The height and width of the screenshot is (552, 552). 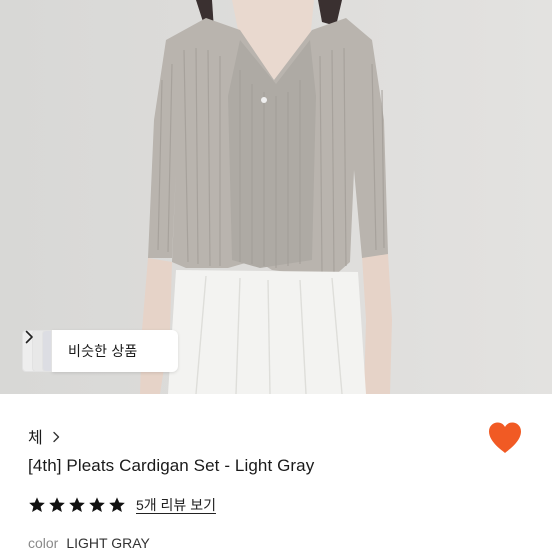 I want to click on rating-stars, so click(x=77, y=505).